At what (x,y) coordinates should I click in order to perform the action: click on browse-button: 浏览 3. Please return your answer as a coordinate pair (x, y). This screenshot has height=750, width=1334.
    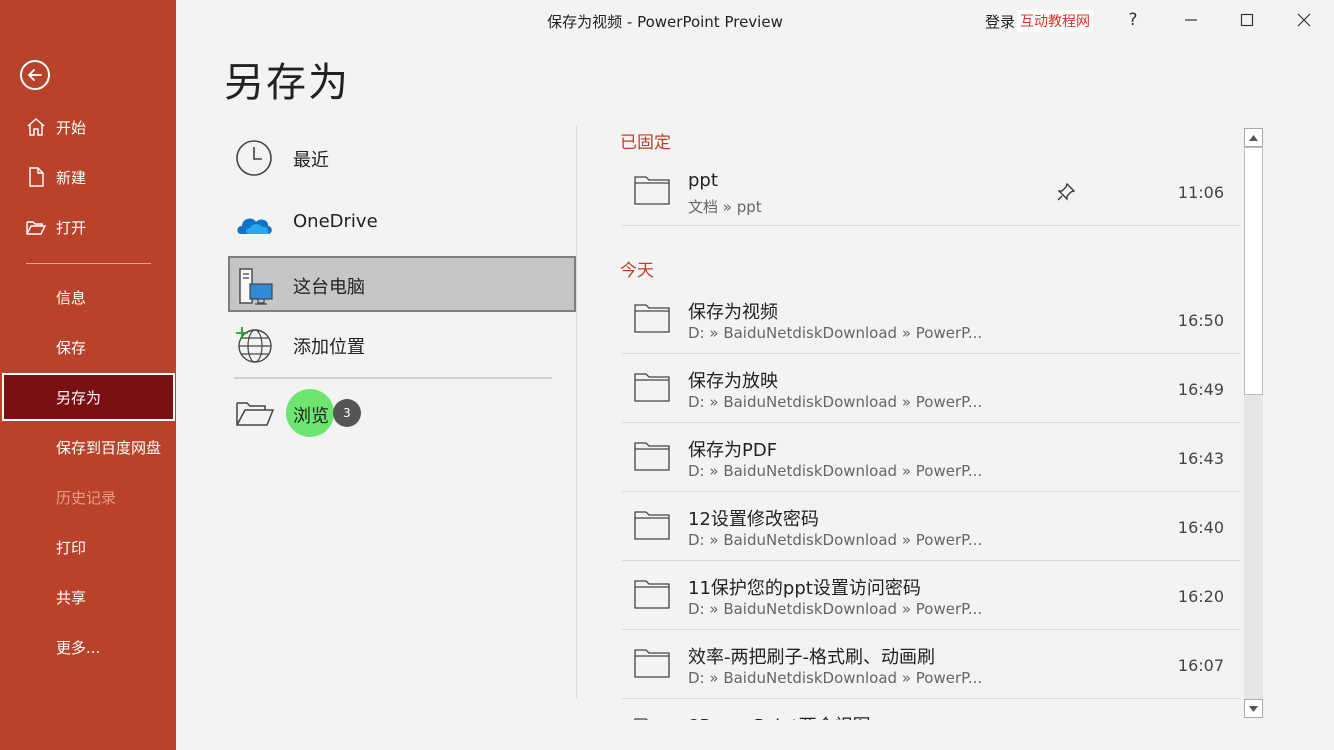
    Looking at the image, I should click on (303, 413).